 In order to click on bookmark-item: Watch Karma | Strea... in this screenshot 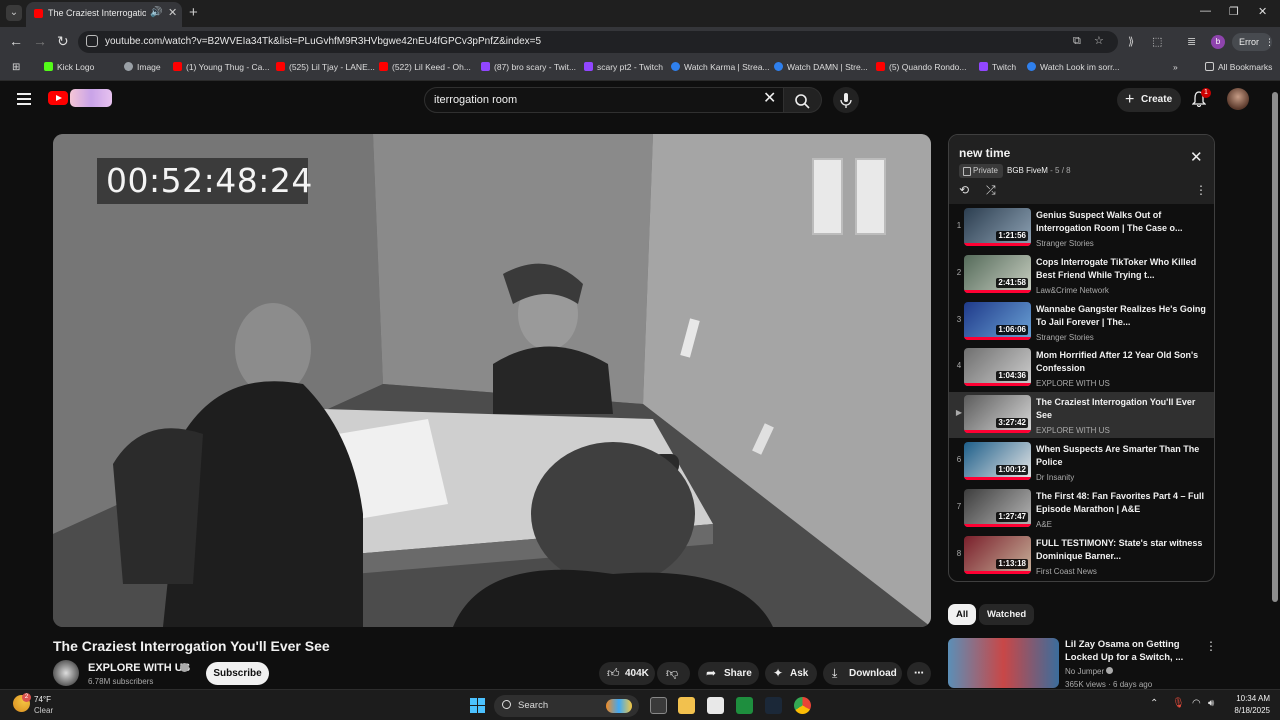, I will do `click(720, 67)`.